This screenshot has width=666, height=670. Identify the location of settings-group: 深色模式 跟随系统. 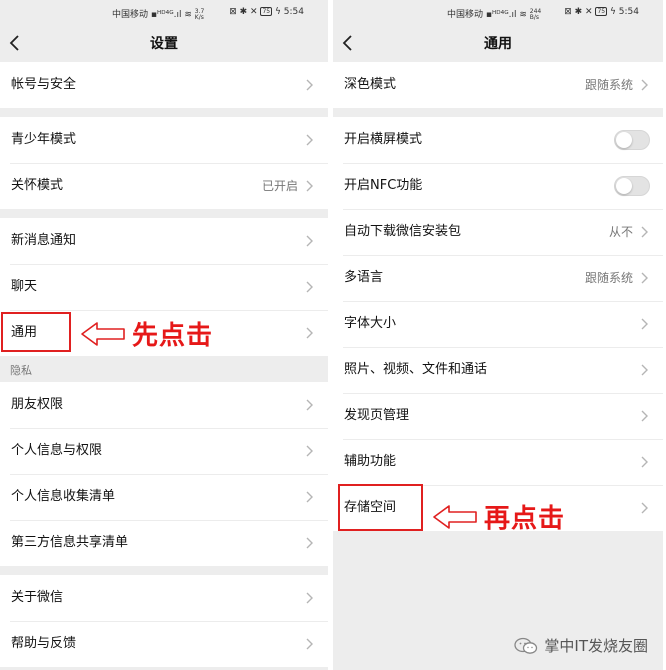
(498, 85).